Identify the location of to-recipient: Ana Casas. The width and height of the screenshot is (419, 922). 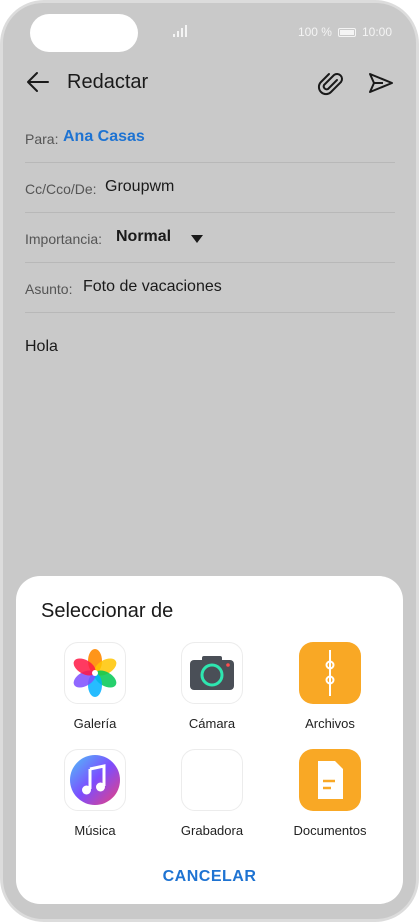
(104, 137).